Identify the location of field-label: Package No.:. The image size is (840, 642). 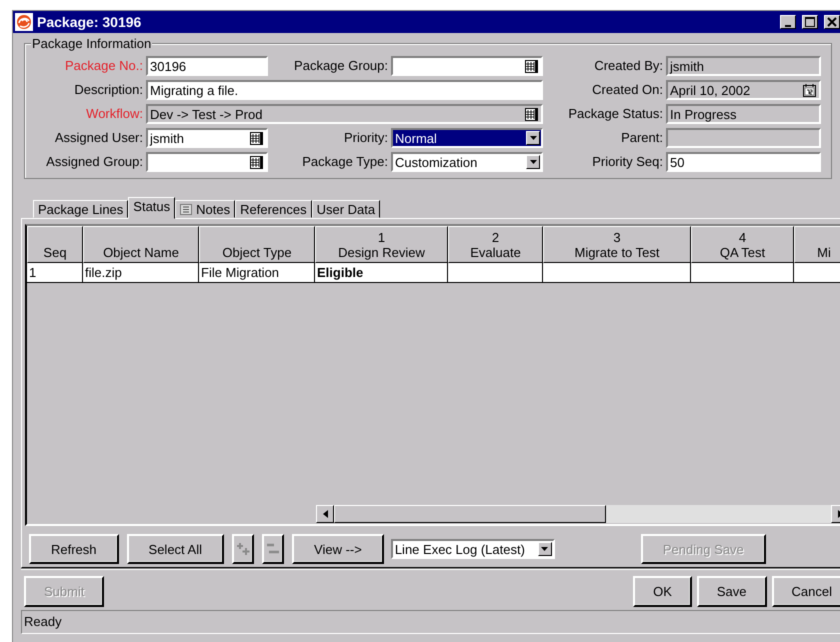
(104, 66).